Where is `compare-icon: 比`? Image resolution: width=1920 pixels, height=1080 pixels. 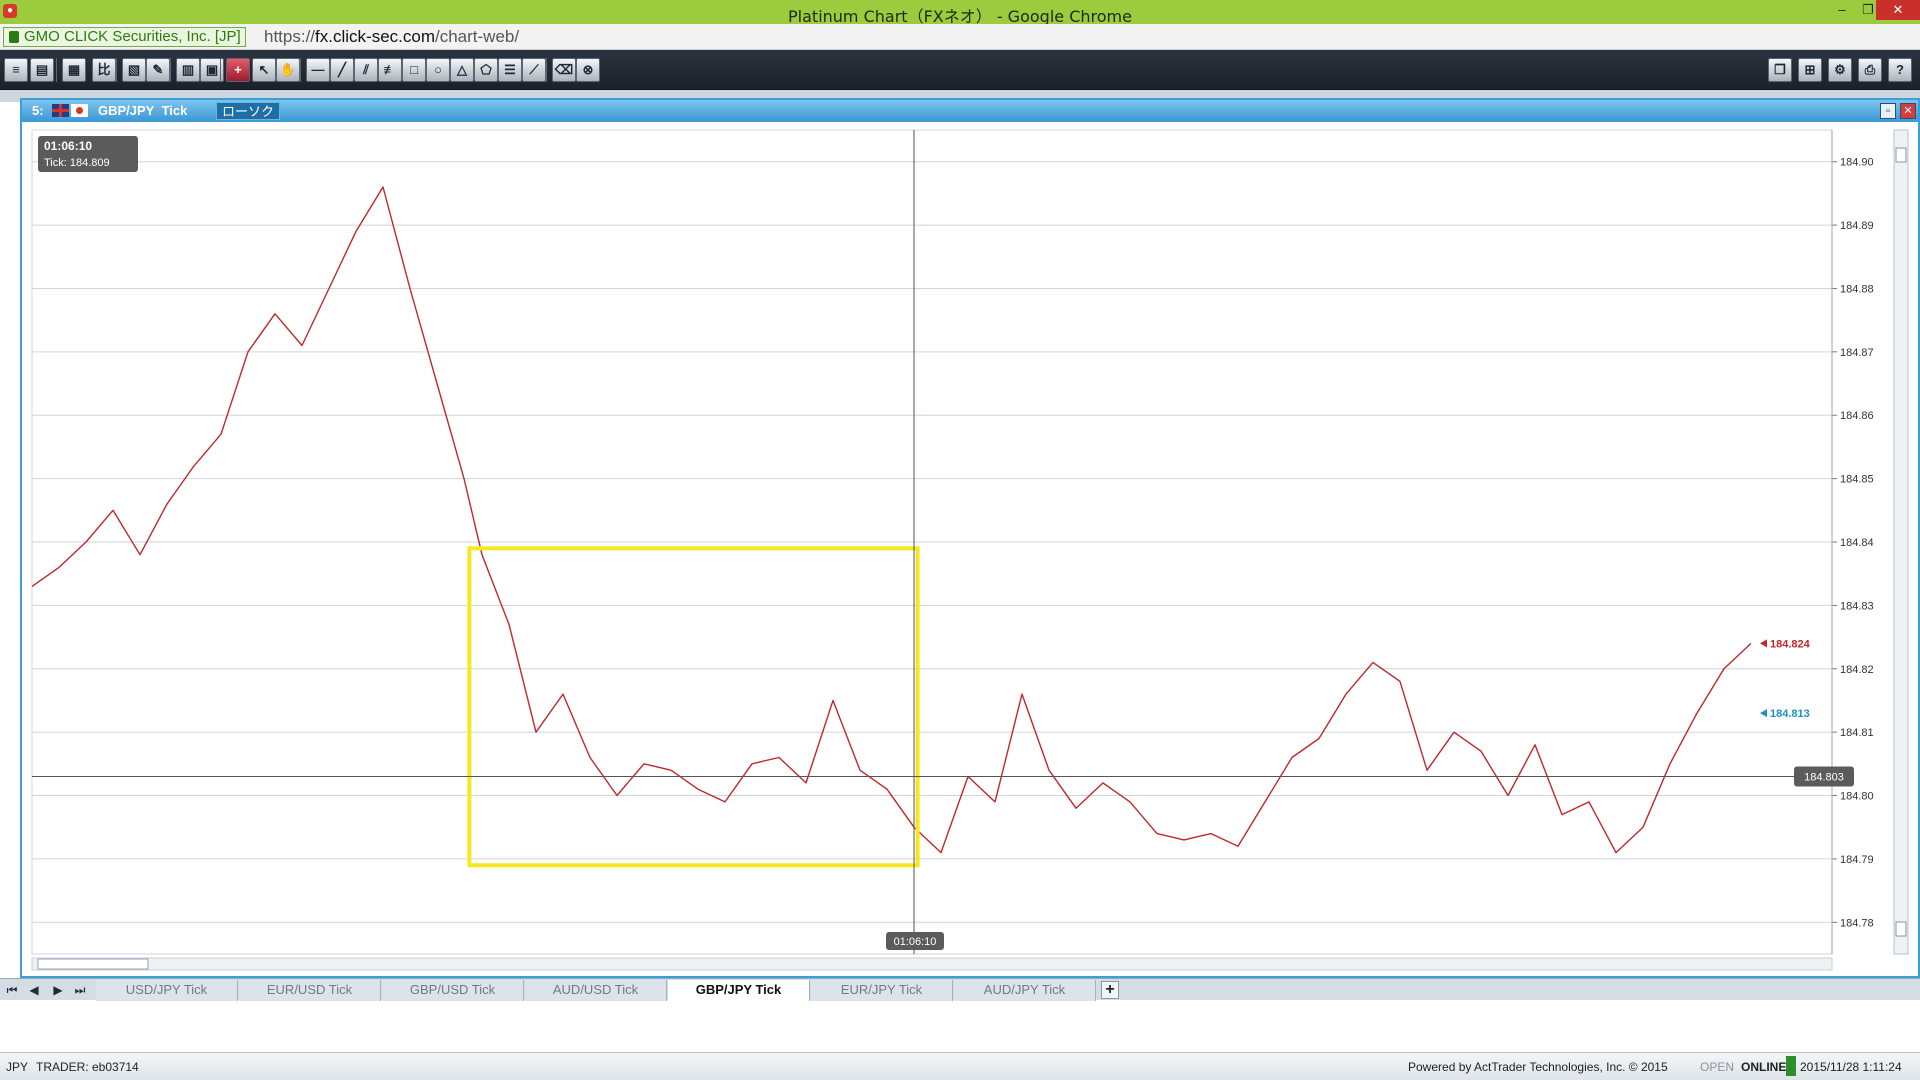 compare-icon: 比 is located at coordinates (104, 70).